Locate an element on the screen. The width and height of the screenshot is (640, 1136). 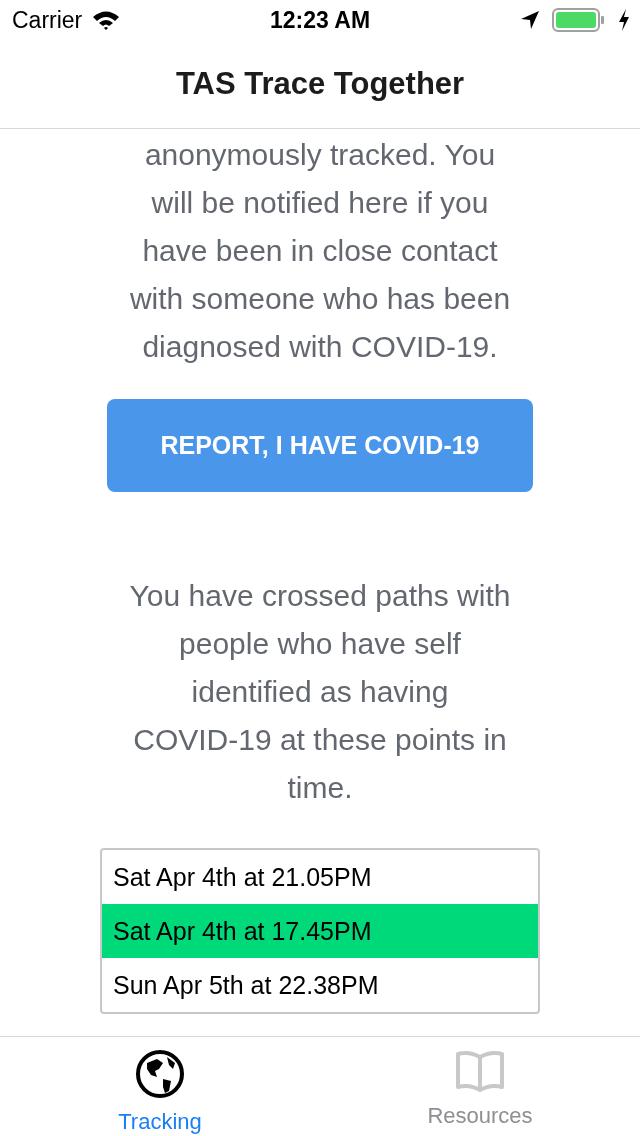
status-time: 12:23 AM is located at coordinates (320, 19).